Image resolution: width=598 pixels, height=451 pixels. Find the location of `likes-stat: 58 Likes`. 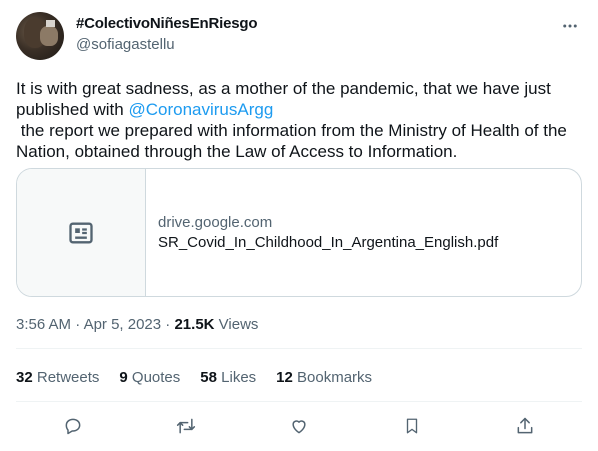

likes-stat: 58 Likes is located at coordinates (228, 377).